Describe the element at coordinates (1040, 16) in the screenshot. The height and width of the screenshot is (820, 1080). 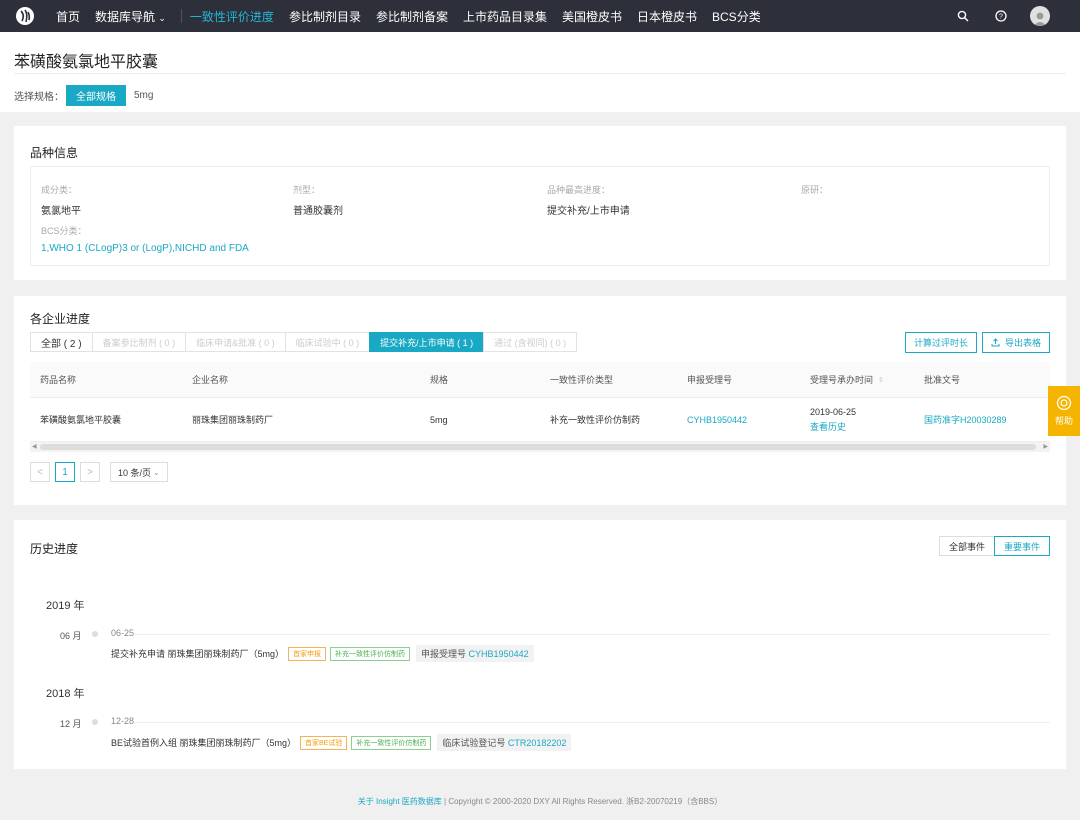
I see `avatar` at that location.